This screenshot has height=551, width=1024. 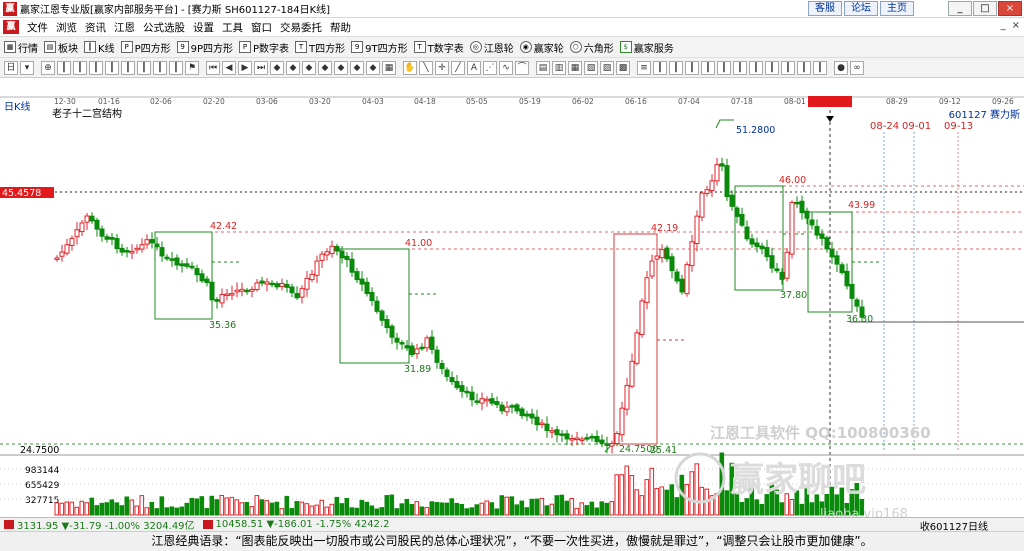 I want to click on toolbar-quotes-button: ▦ 行情, so click(x=21, y=47).